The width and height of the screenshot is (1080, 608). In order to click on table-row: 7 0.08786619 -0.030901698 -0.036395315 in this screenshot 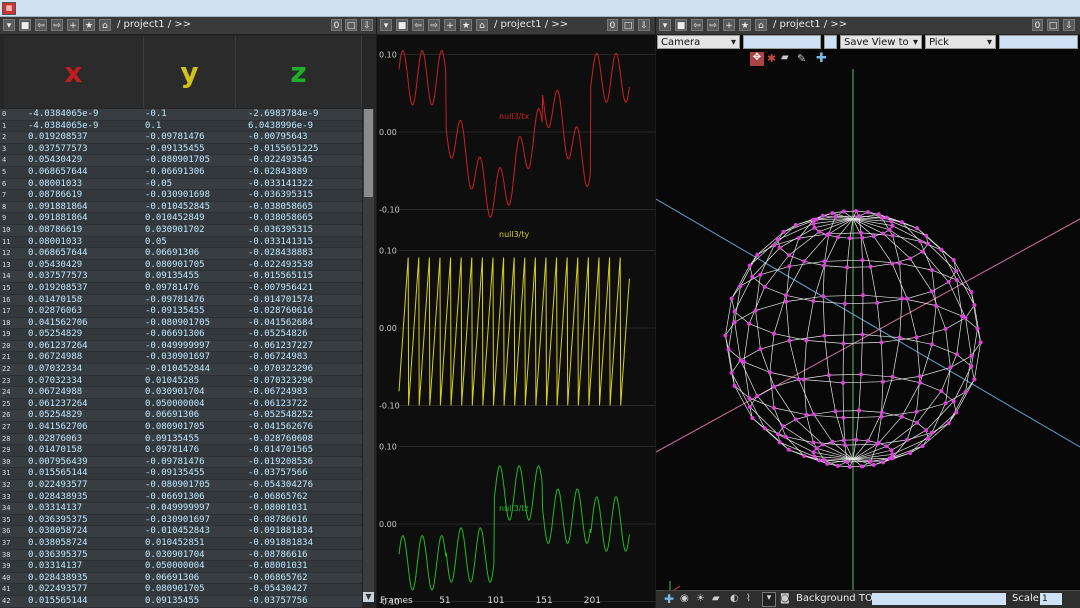, I will do `click(181, 196)`.